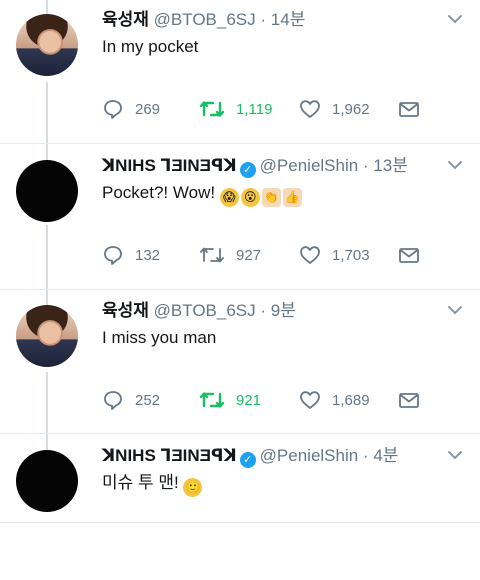 The width and height of the screenshot is (480, 580). I want to click on tweet-header: ꓘNIHS ꞀƎINƎꟼꓘ ✓ @PenielShin · 4분, so click(250, 456).